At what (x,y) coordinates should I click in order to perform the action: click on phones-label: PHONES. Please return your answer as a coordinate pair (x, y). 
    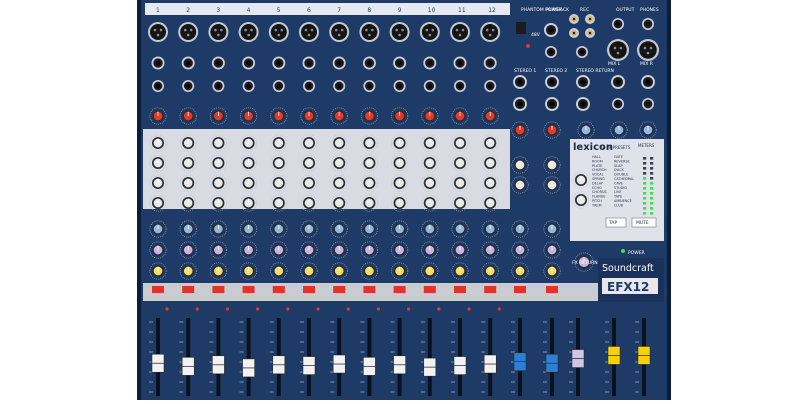
    Looking at the image, I should click on (649, 10).